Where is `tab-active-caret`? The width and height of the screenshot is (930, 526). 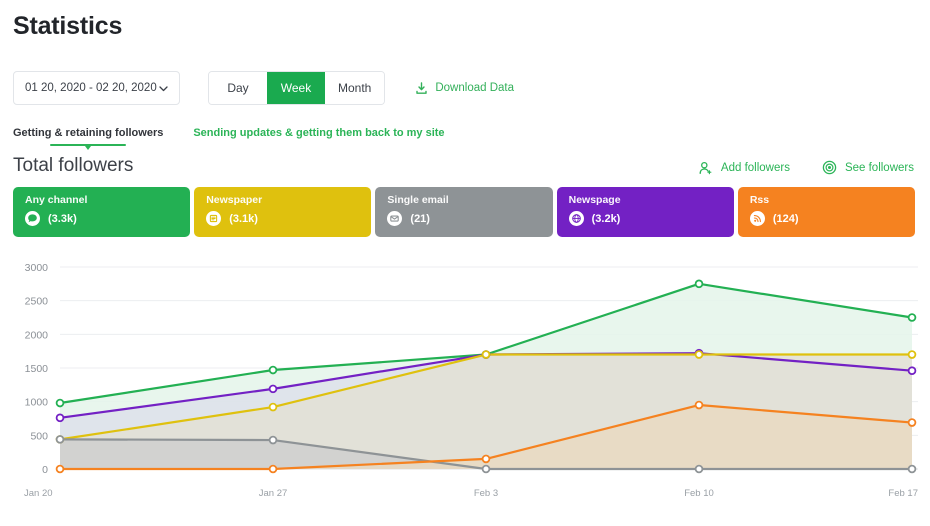
tab-active-caret is located at coordinates (88, 148).